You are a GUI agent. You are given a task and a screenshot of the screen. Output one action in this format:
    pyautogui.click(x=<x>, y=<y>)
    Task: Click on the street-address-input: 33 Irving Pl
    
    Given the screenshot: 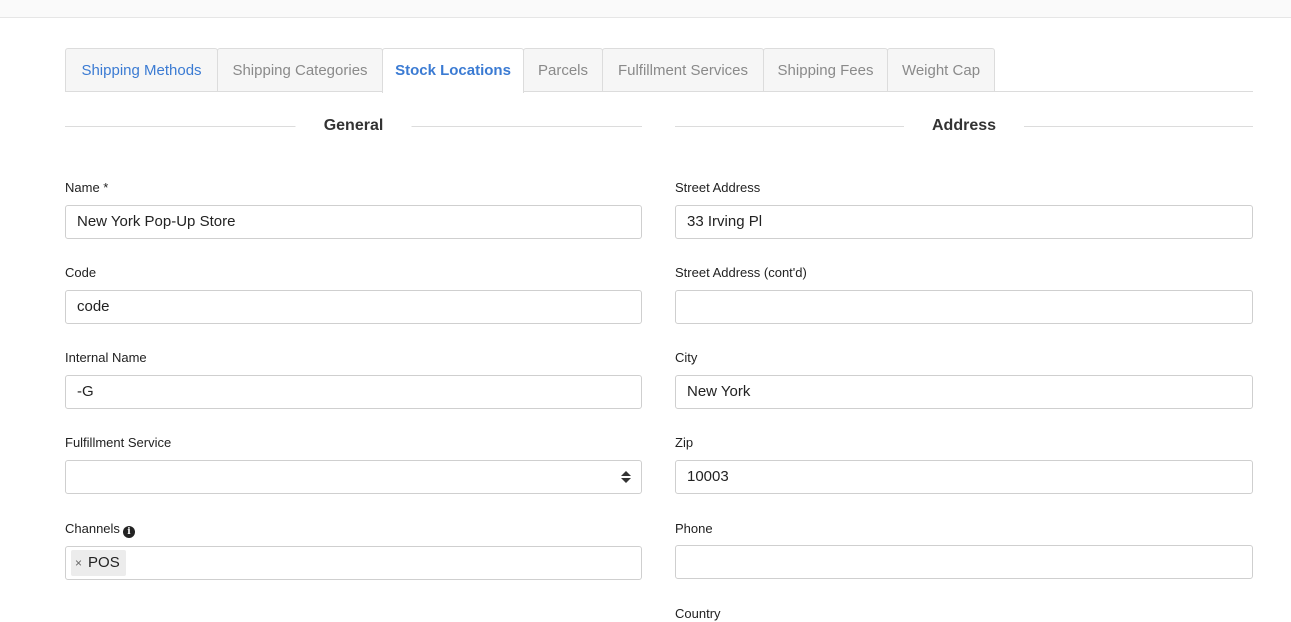 What is the action you would take?
    pyautogui.click(x=964, y=222)
    